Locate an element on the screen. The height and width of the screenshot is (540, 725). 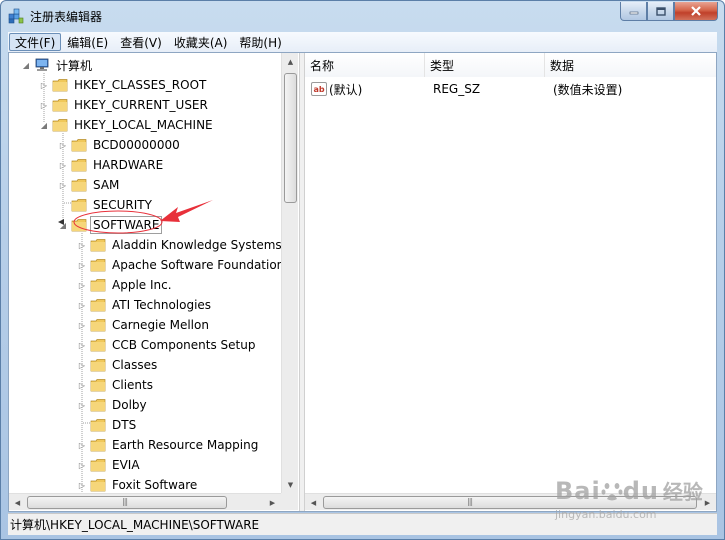
baidu-watermark: Bai du 经验 jingyan.baidu.com is located at coordinates (629, 498).